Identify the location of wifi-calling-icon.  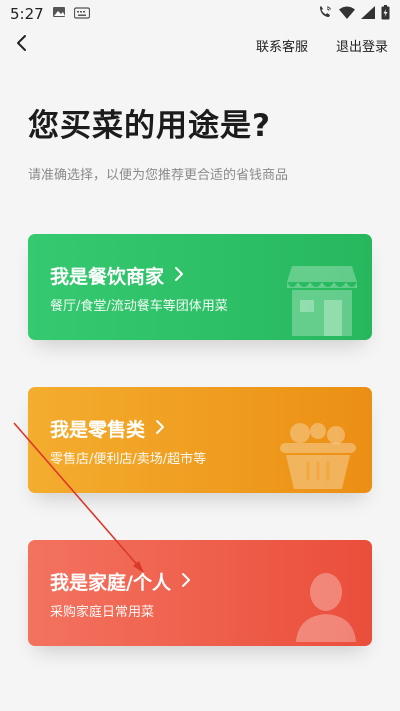
(325, 14).